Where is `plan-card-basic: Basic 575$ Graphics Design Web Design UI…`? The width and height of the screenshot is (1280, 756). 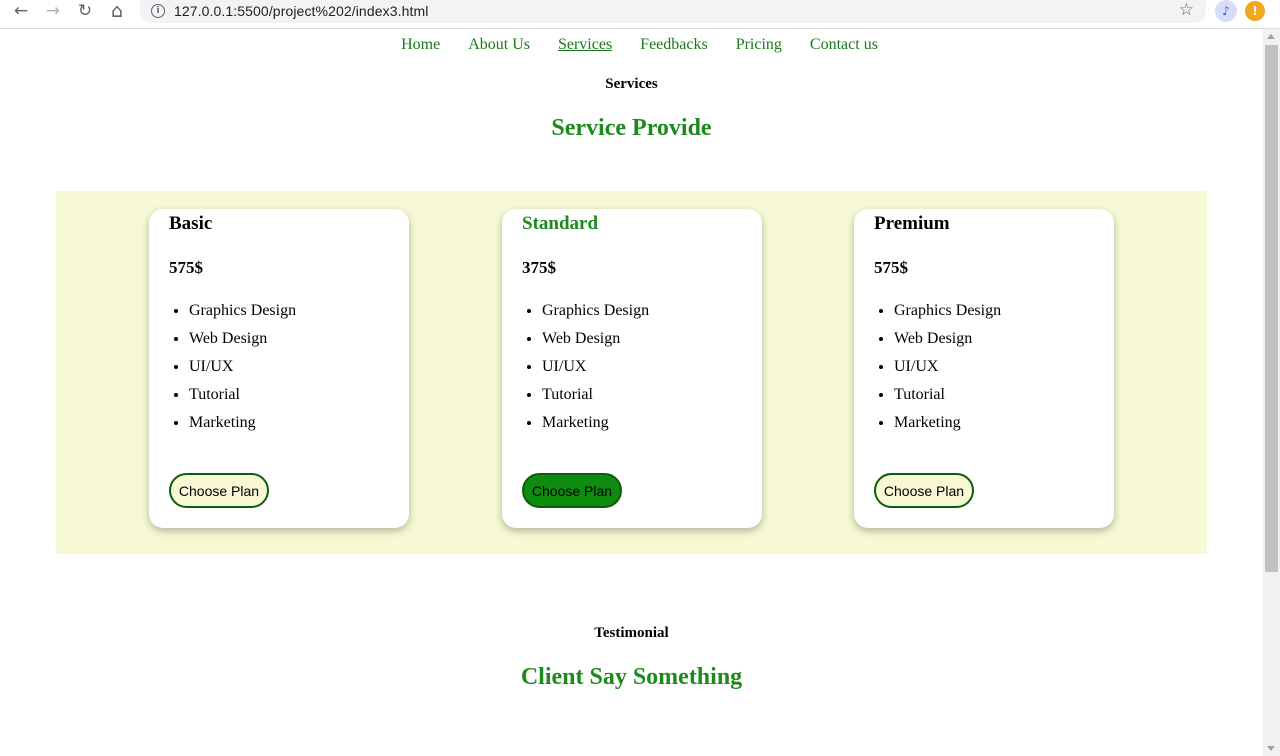
plan-card-basic: Basic 575$ Graphics Design Web Design UI… is located at coordinates (279, 368).